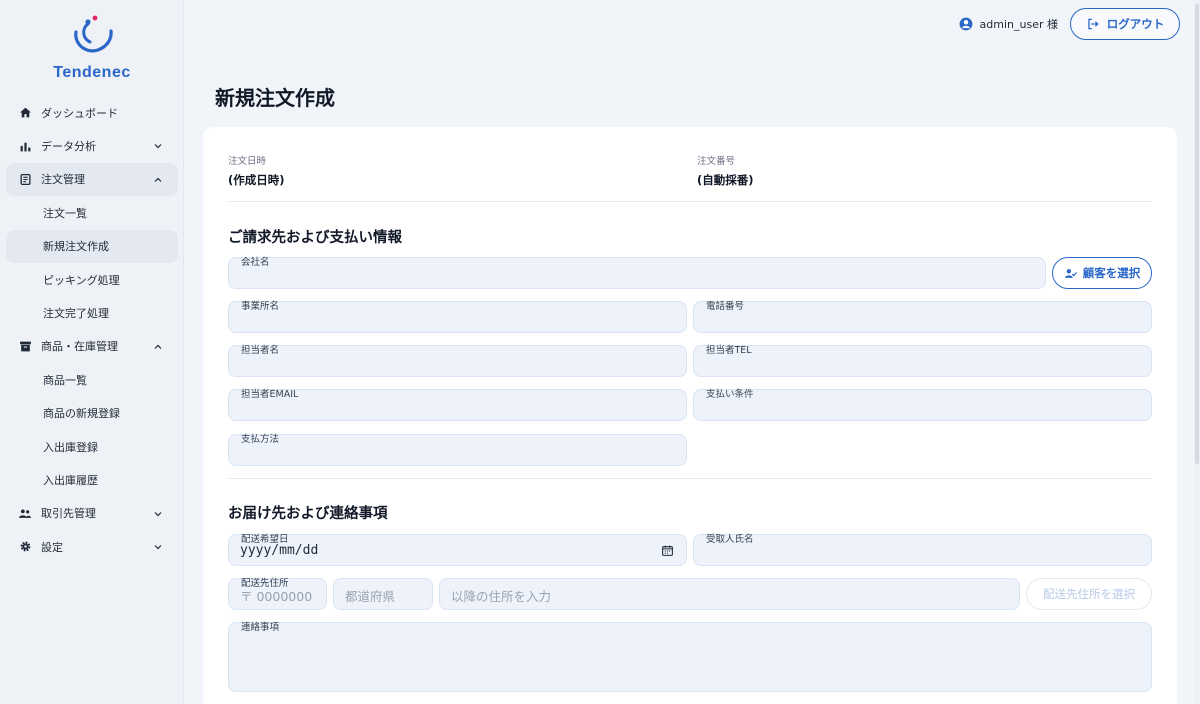 This screenshot has width=1200, height=704. What do you see at coordinates (92, 546) in the screenshot?
I see `sidebar-item-settings: 設定` at bounding box center [92, 546].